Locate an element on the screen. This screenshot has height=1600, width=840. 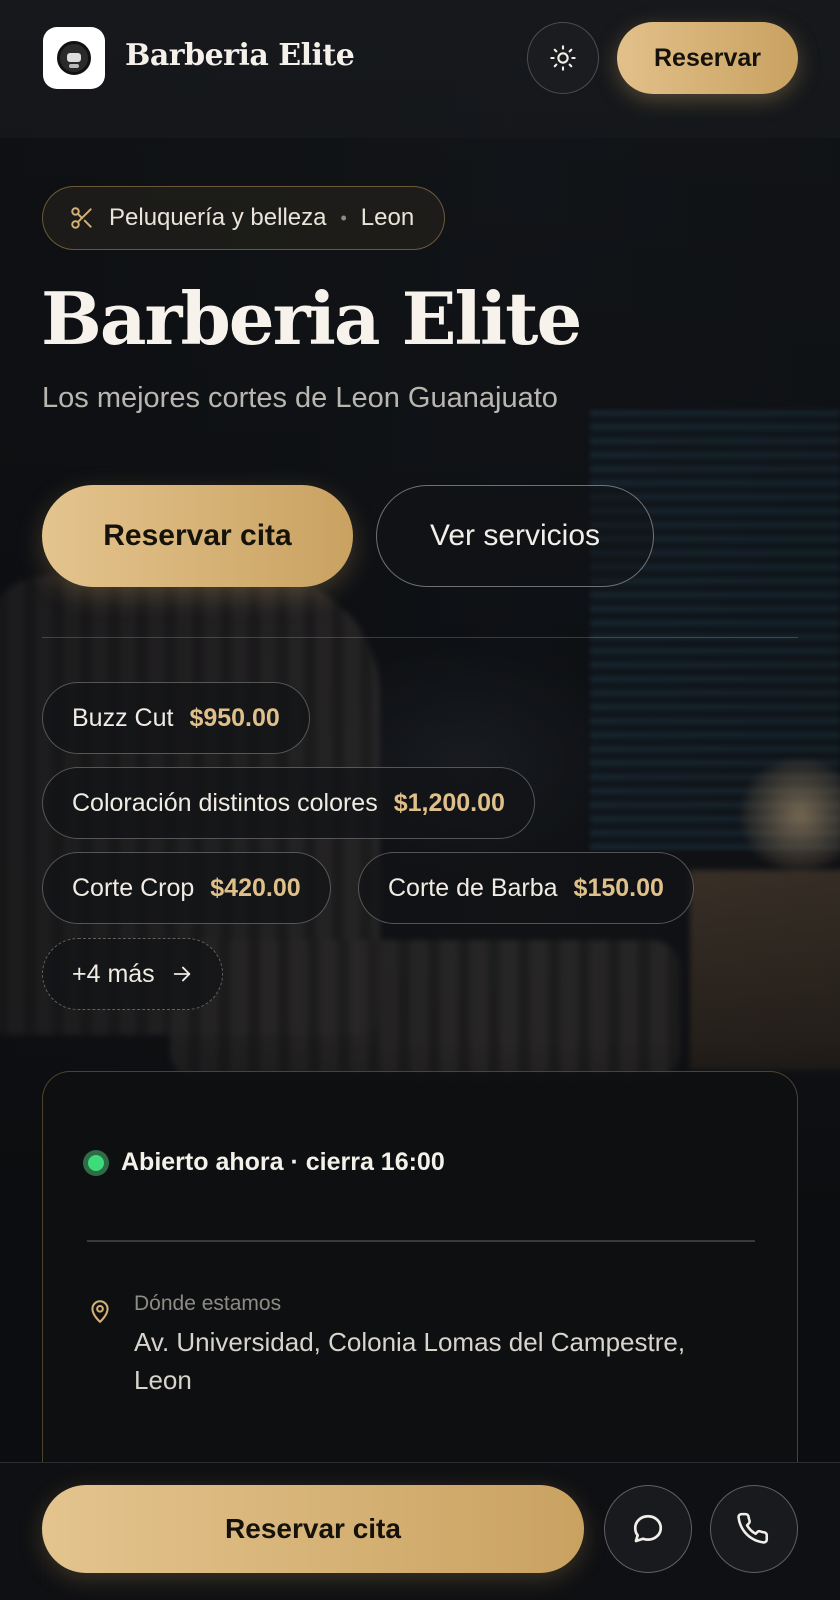
service-price: $420.00 is located at coordinates (255, 887).